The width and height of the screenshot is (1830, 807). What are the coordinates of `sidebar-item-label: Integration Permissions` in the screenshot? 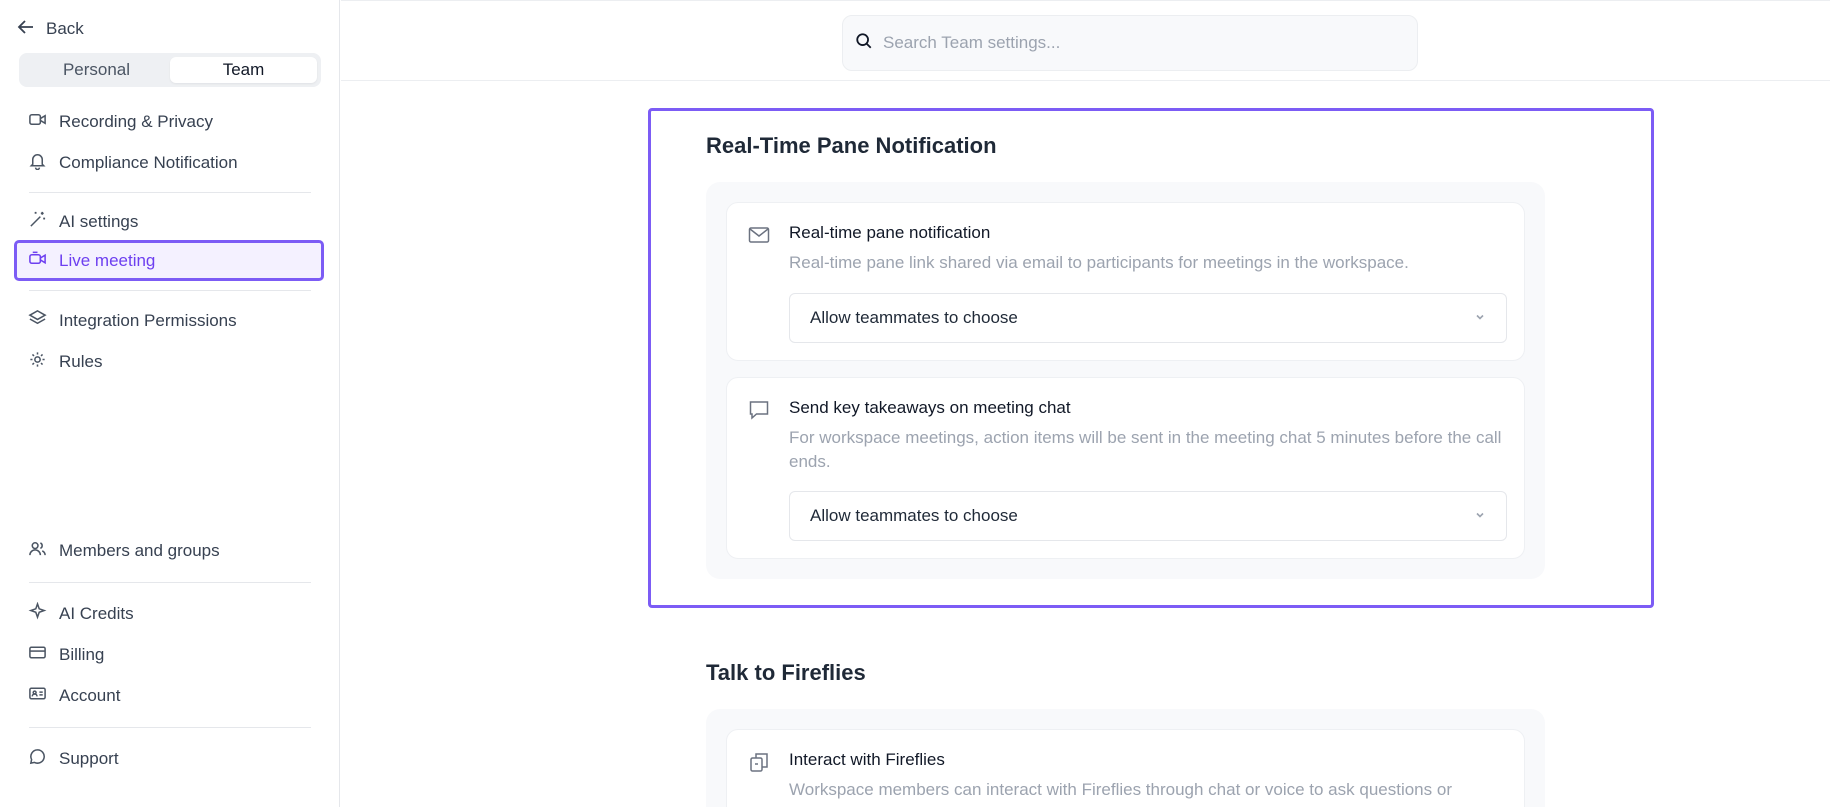 It's located at (148, 320).